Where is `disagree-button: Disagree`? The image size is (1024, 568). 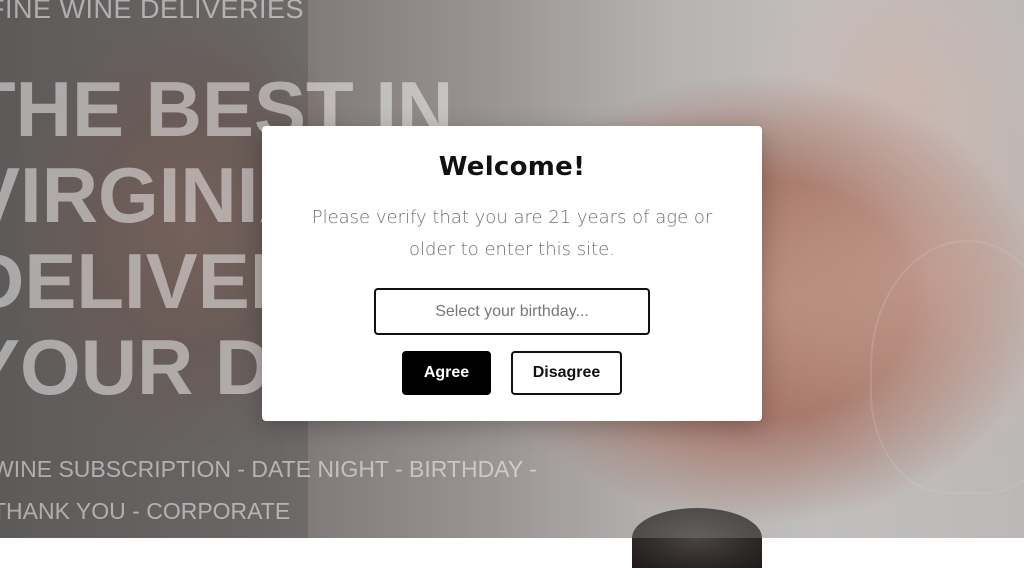 disagree-button: Disagree is located at coordinates (566, 373).